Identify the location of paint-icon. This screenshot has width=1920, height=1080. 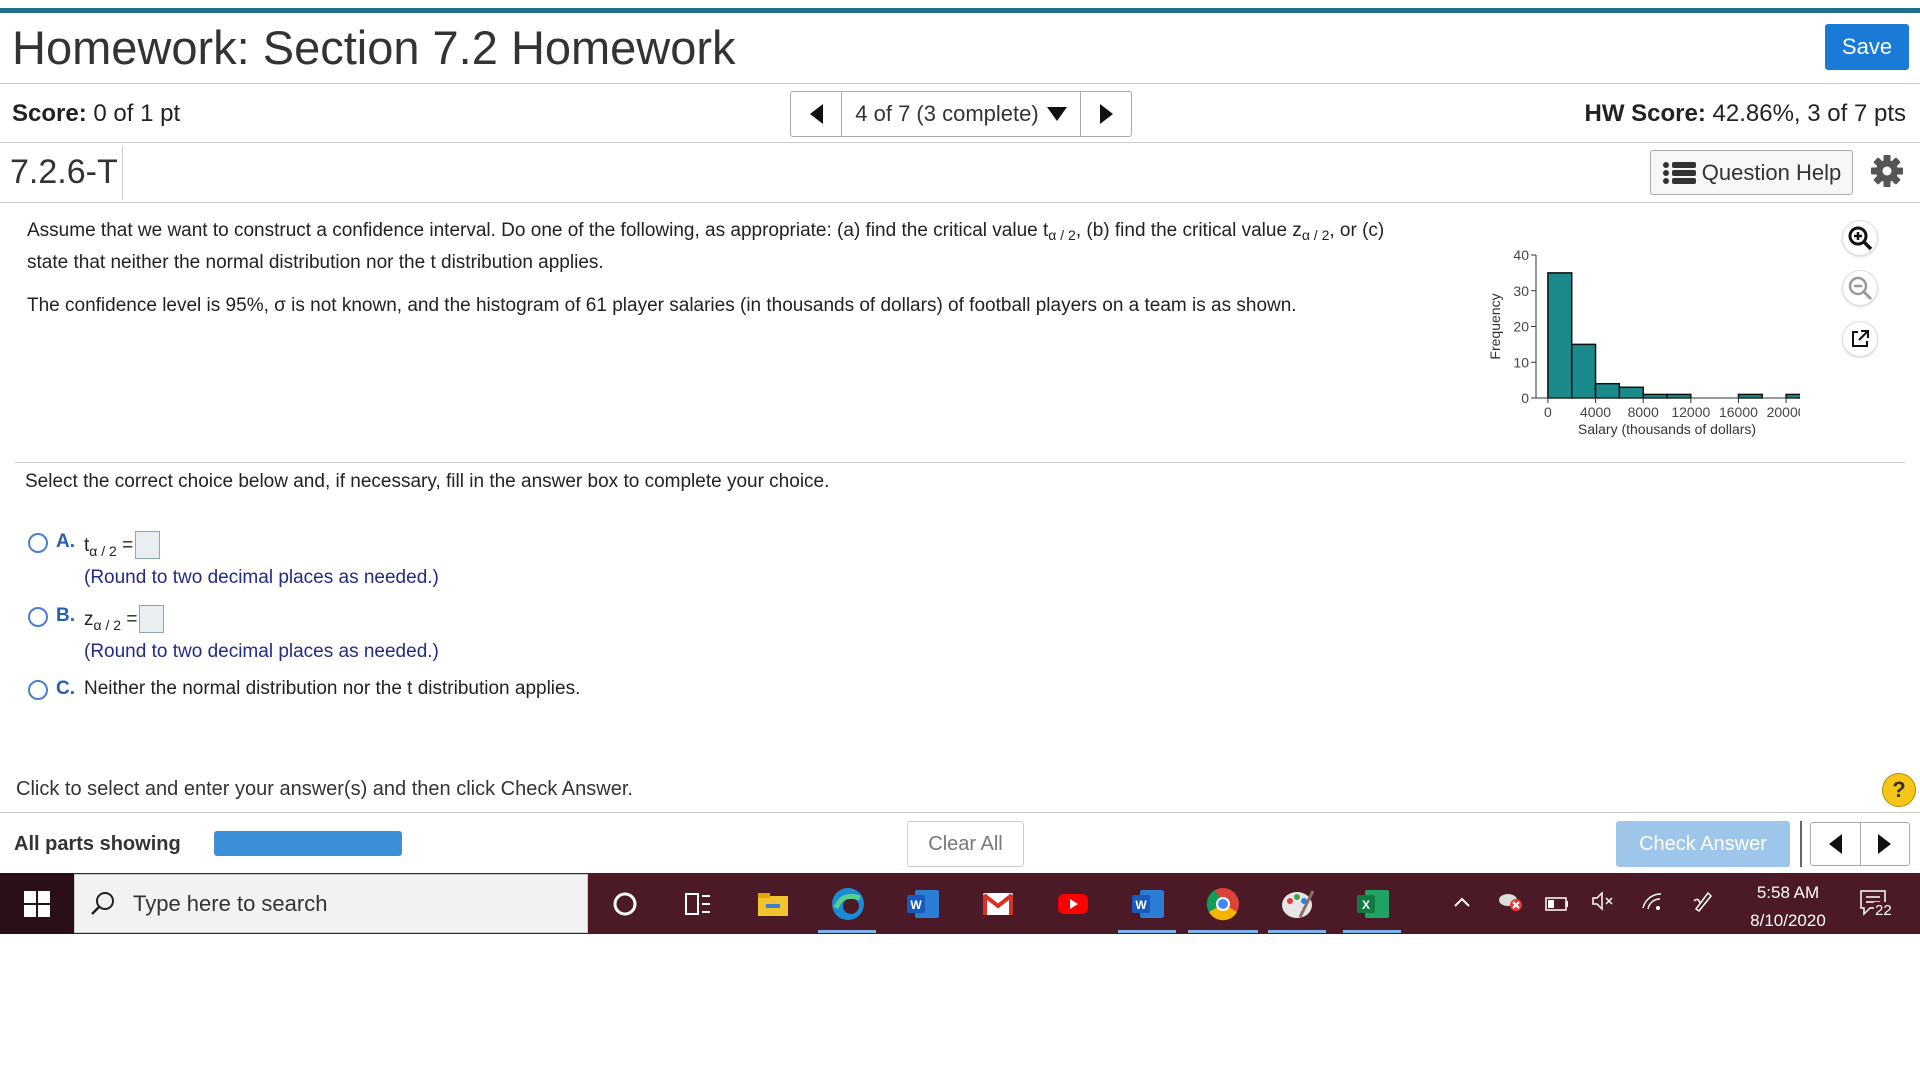
(1298, 904).